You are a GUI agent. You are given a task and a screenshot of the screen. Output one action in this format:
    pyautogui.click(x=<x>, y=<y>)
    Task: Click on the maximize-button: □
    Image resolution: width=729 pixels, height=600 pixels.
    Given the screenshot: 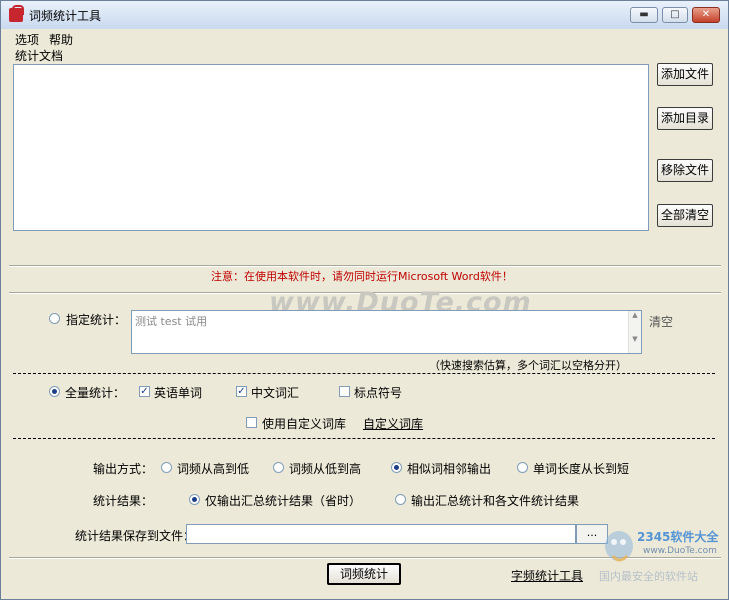 What is the action you would take?
    pyautogui.click(x=675, y=15)
    